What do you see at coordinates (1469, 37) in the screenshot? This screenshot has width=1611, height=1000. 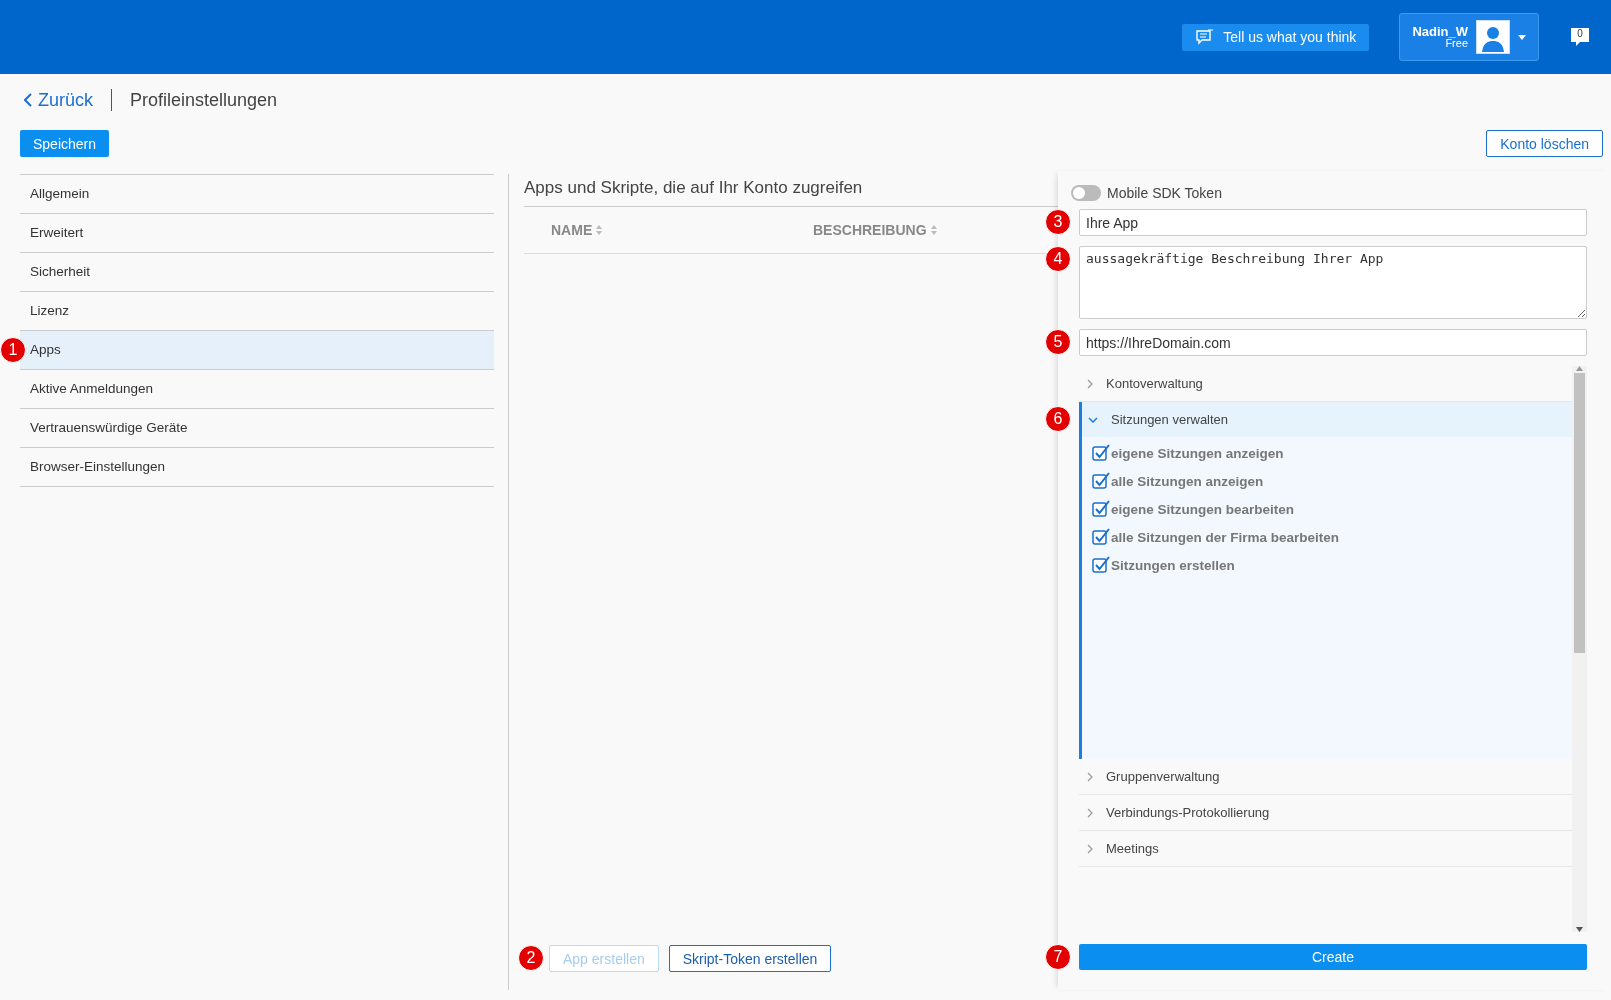 I see `user-menu: Nadin_W Free` at bounding box center [1469, 37].